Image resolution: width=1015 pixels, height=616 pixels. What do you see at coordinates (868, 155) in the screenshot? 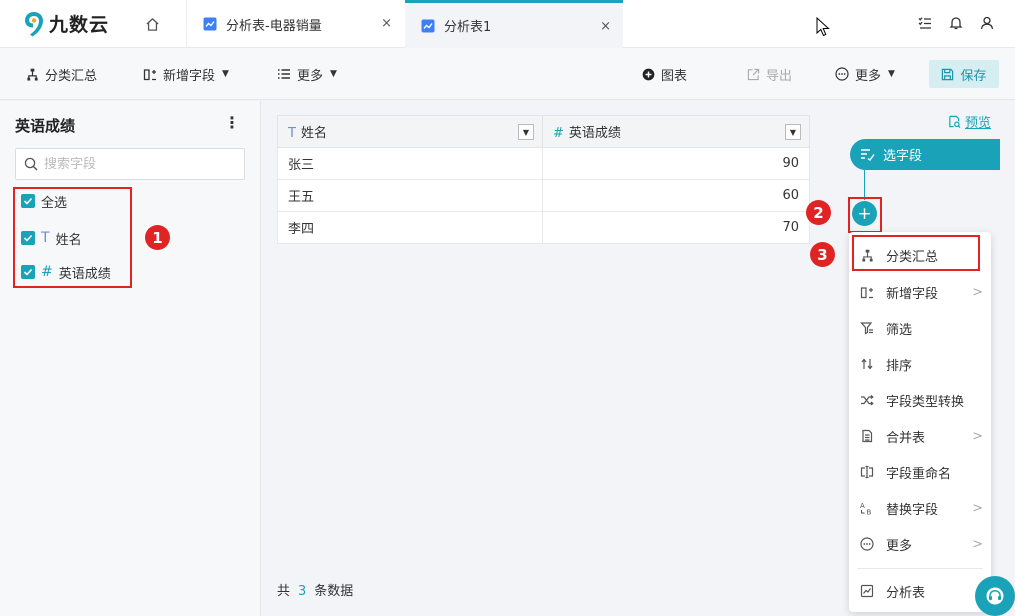
I see `select-fields-icon` at bounding box center [868, 155].